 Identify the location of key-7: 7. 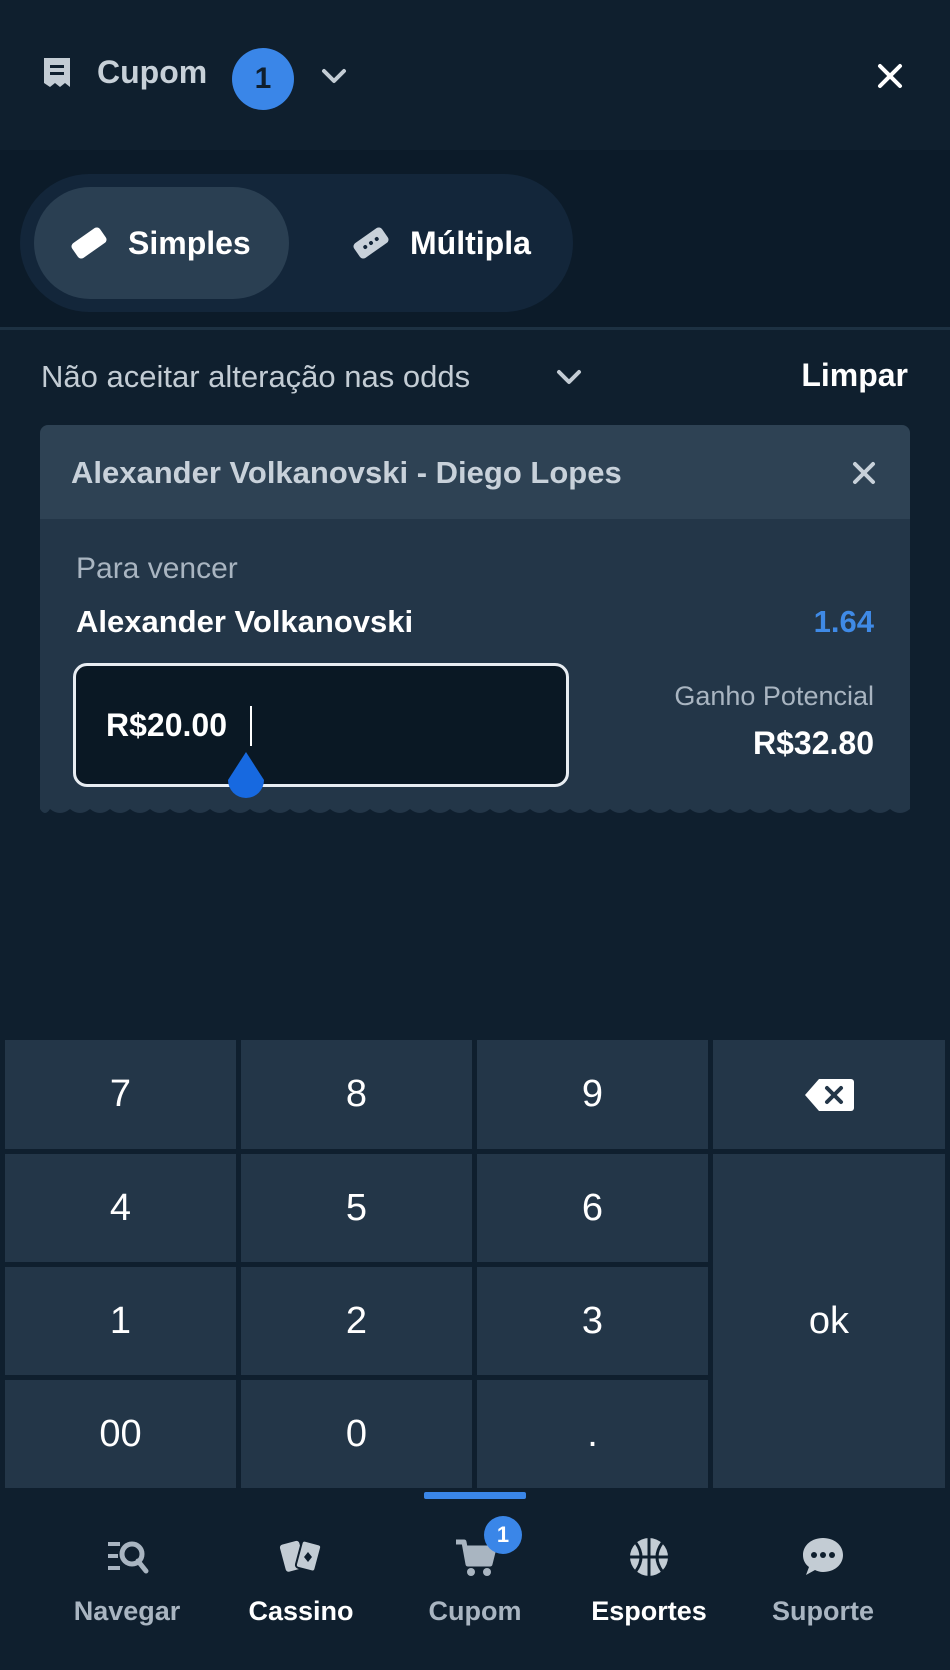
(120, 1094).